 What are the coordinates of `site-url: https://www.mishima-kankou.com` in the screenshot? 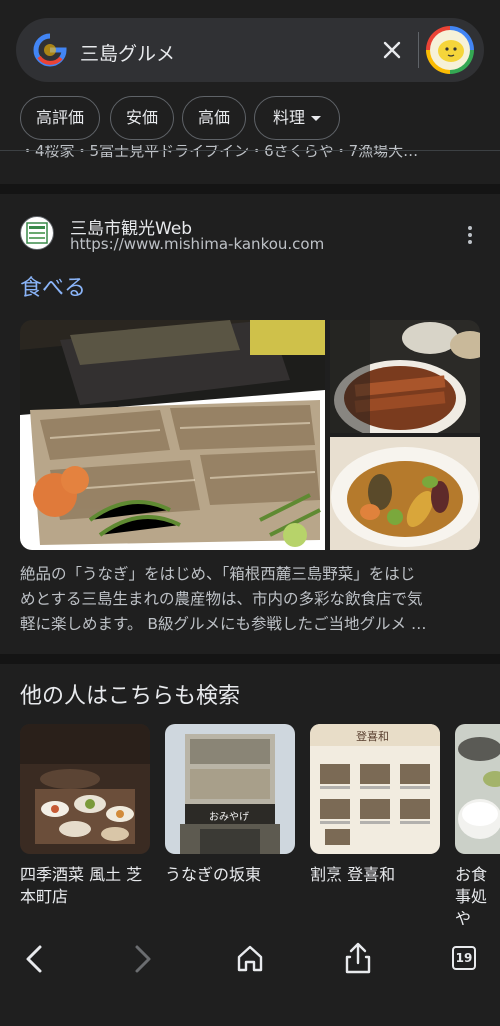 It's located at (197, 244).